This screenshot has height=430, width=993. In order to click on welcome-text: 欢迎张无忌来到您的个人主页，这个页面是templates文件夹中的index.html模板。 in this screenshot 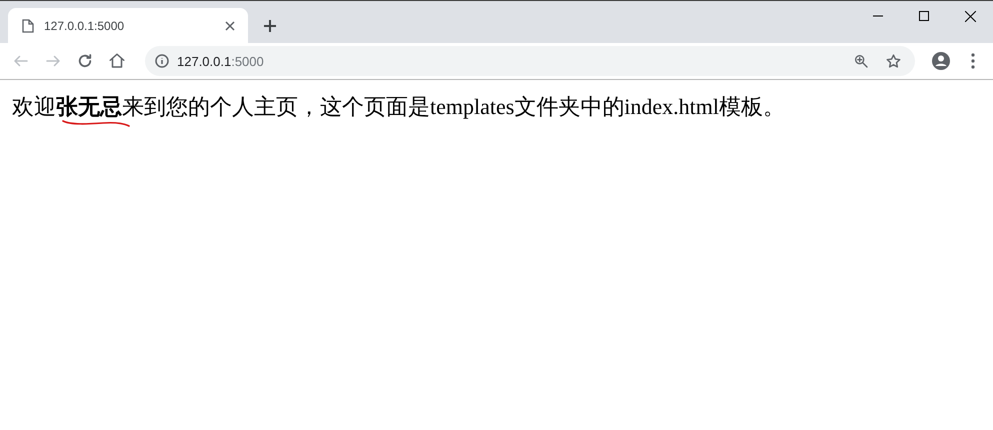, I will do `click(399, 107)`.